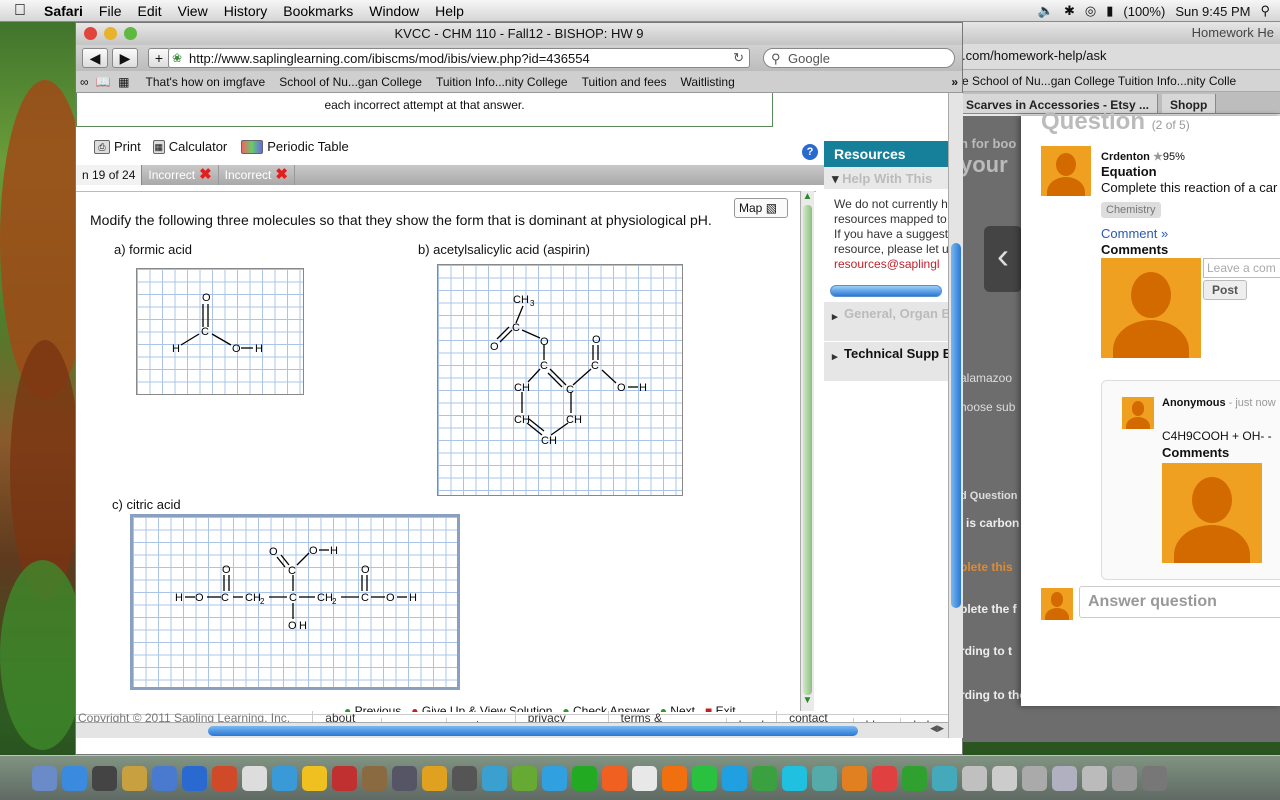  Describe the element at coordinates (220, 331) in the screenshot. I see `sketcher-formic-acid: O C H O H` at that location.